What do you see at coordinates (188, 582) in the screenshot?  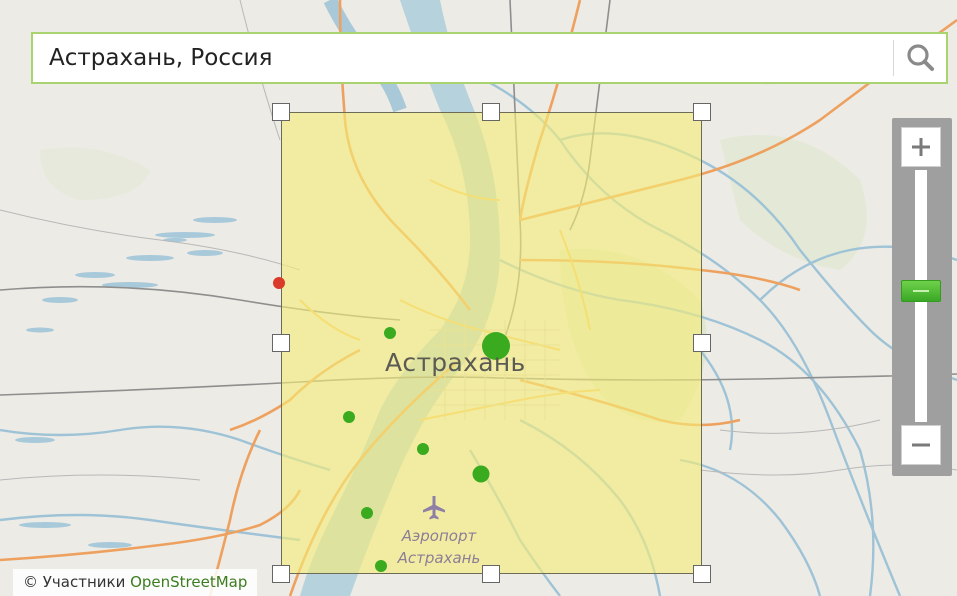 I see `attribution-link: OpenStreetMap` at bounding box center [188, 582].